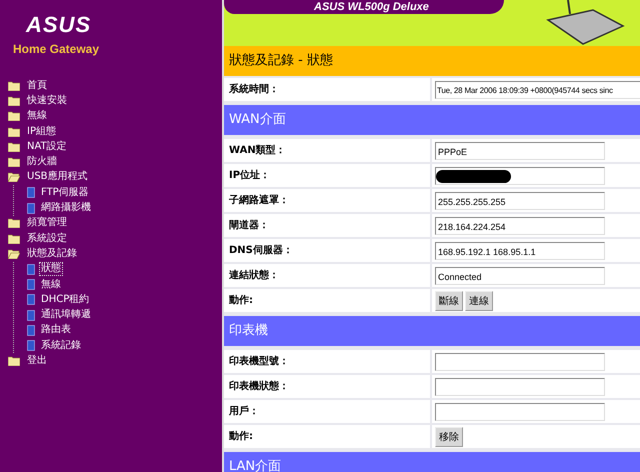 The image size is (640, 472). I want to click on menu-item: 系統設定, so click(47, 239).